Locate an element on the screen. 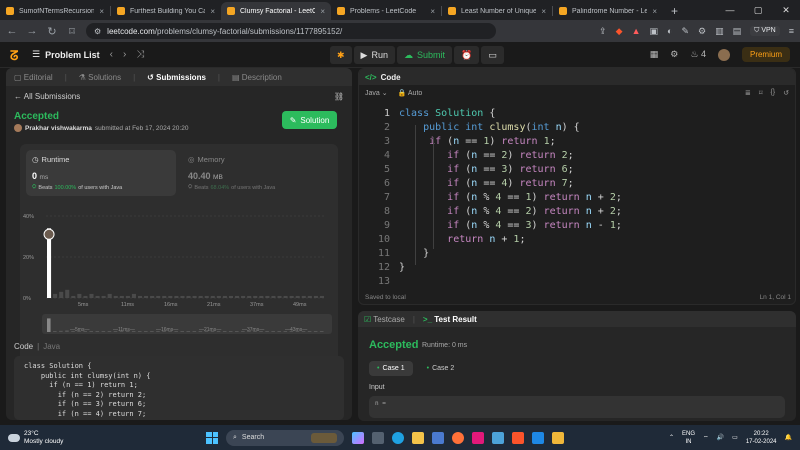 The height and width of the screenshot is (450, 800). browser-tab: SumofNTermsRecursionJava × is located at coordinates (55, 11).